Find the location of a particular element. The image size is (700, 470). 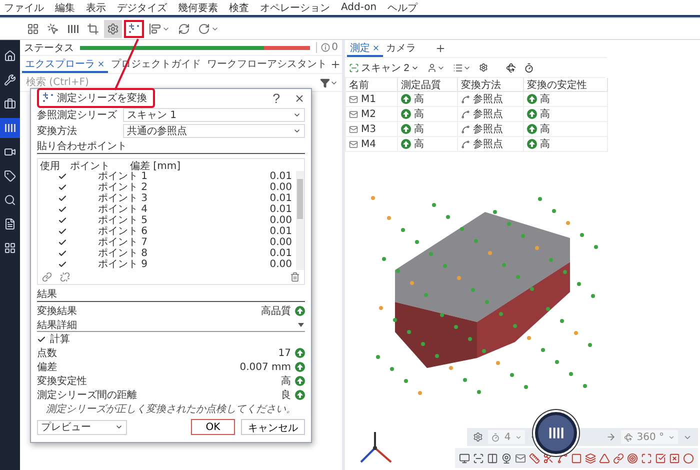

circle-icon is located at coordinates (688, 458).